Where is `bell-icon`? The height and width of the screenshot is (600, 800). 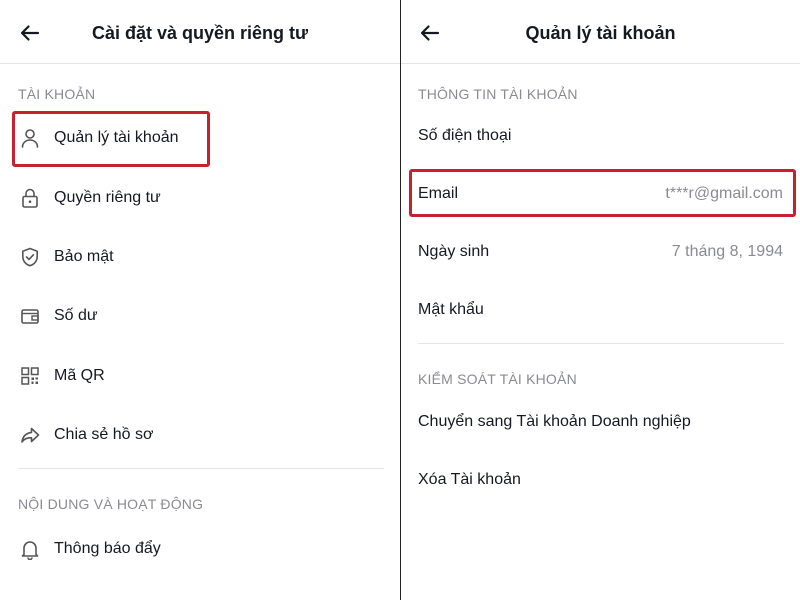
bell-icon is located at coordinates (30, 549).